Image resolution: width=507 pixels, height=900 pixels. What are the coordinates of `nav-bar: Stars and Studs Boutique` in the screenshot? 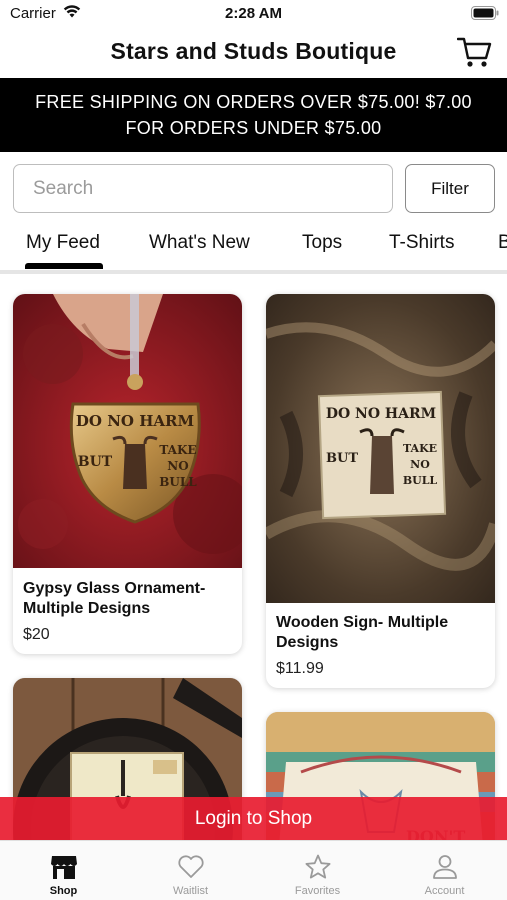 It's located at (253, 53).